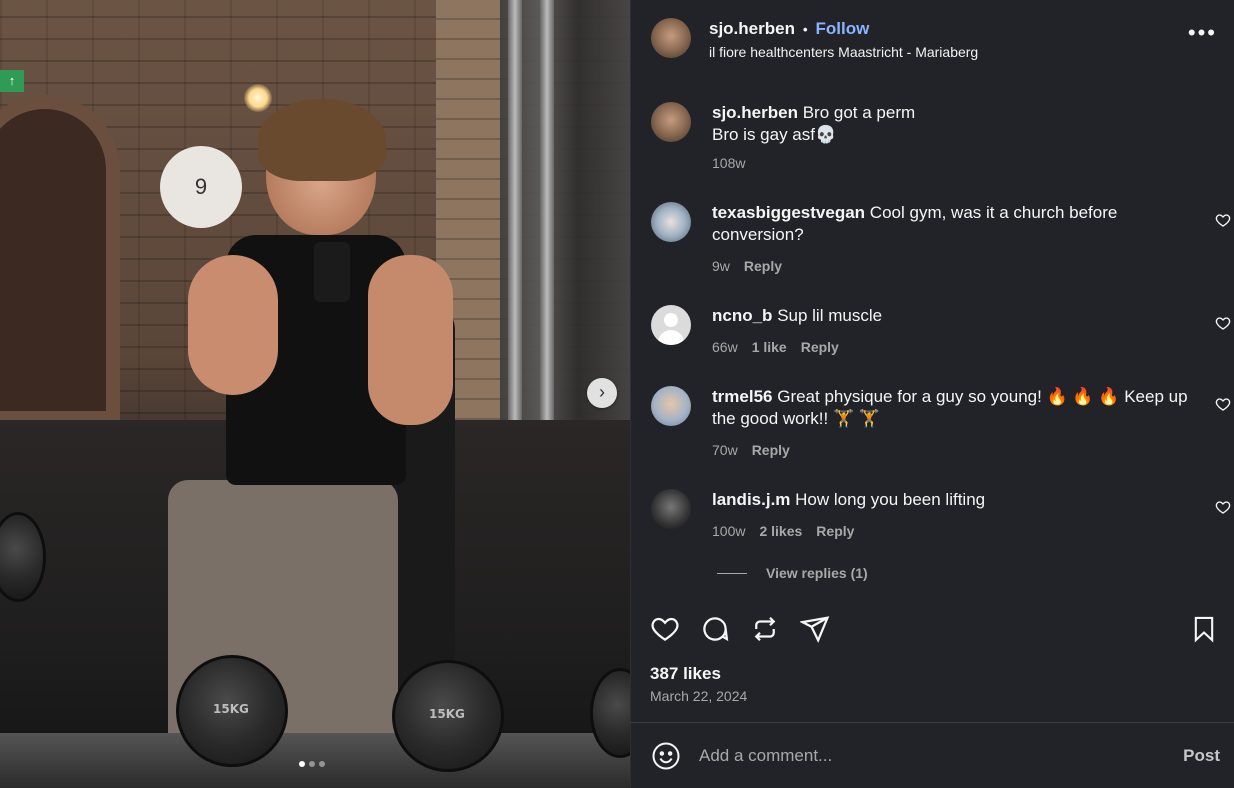  Describe the element at coordinates (725, 450) in the screenshot. I see `comment-time: 70w` at that location.